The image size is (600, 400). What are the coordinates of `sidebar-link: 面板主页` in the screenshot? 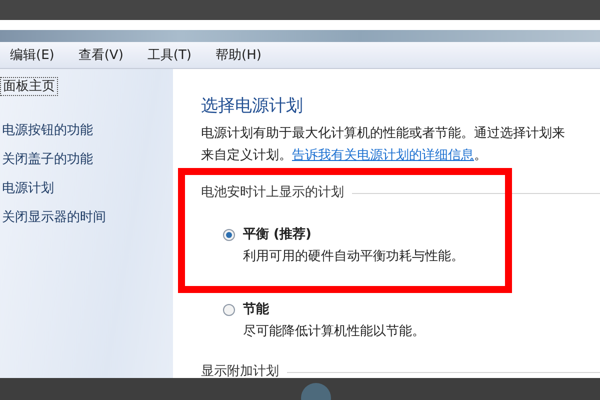 It's located at (29, 86).